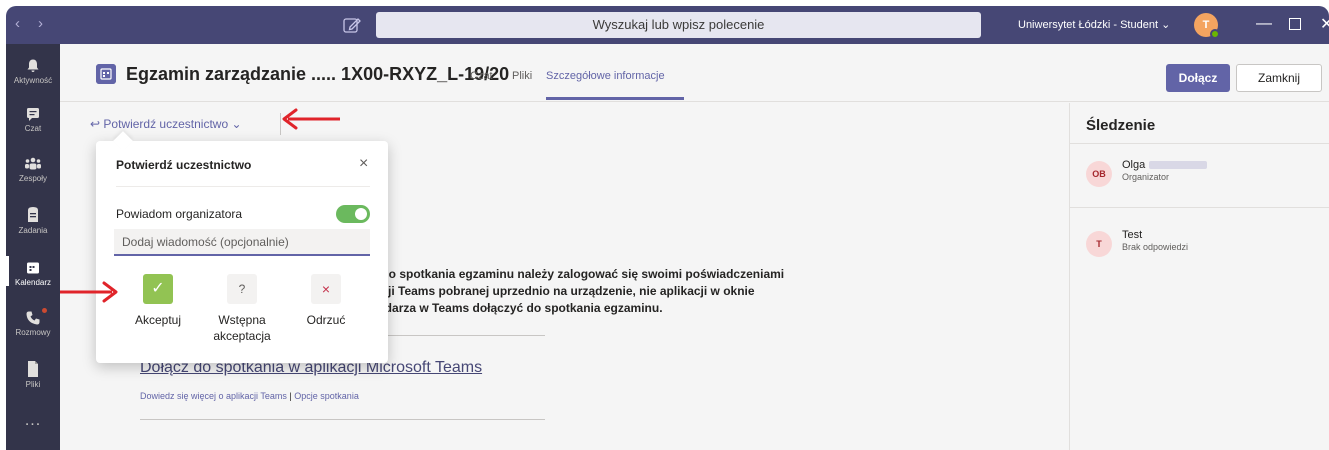 The image size is (1329, 450). I want to click on x-mark-icon: ×, so click(326, 289).